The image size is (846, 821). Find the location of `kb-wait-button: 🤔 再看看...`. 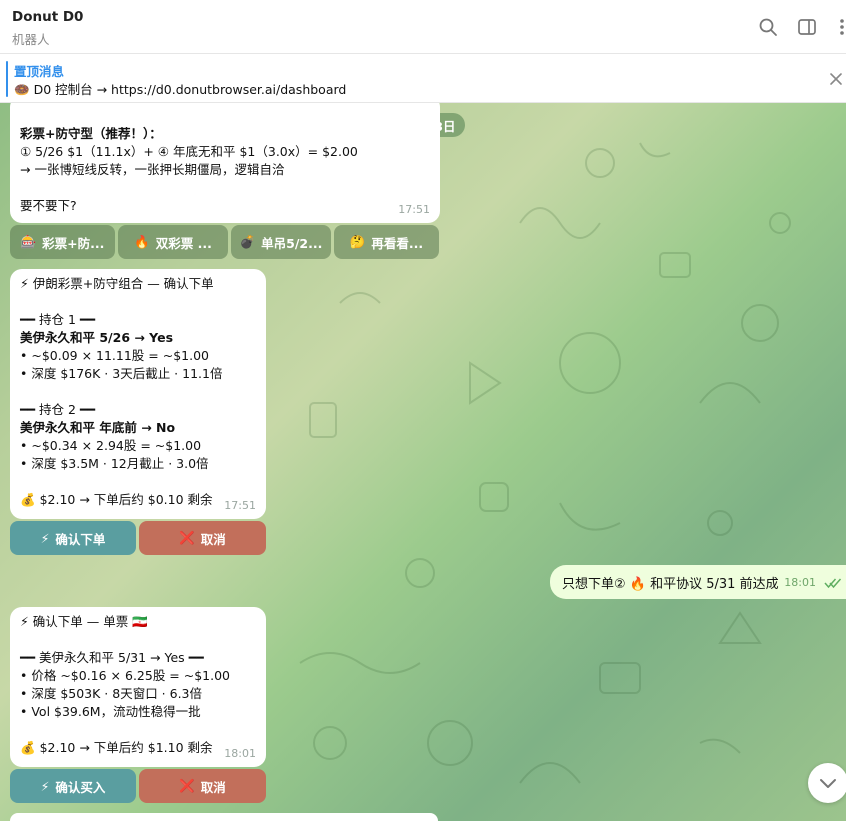

kb-wait-button: 🤔 再看看... is located at coordinates (386, 242).